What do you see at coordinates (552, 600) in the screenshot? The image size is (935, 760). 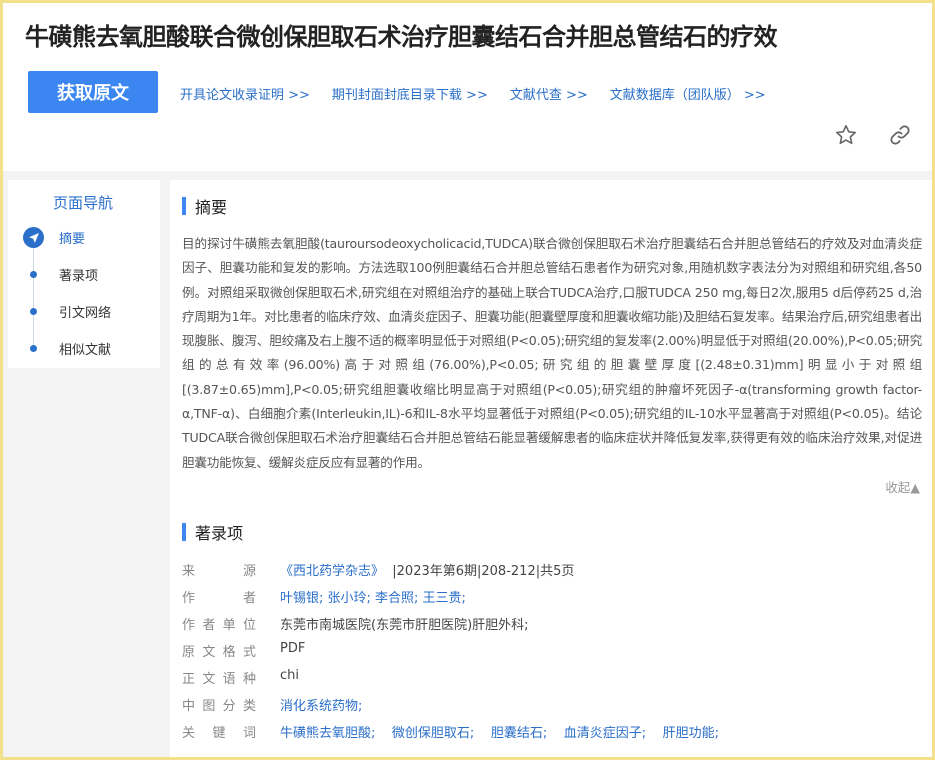 I see `record-row: 作者 叶锡银; 张小玲; 李合照; 王三贵;` at bounding box center [552, 600].